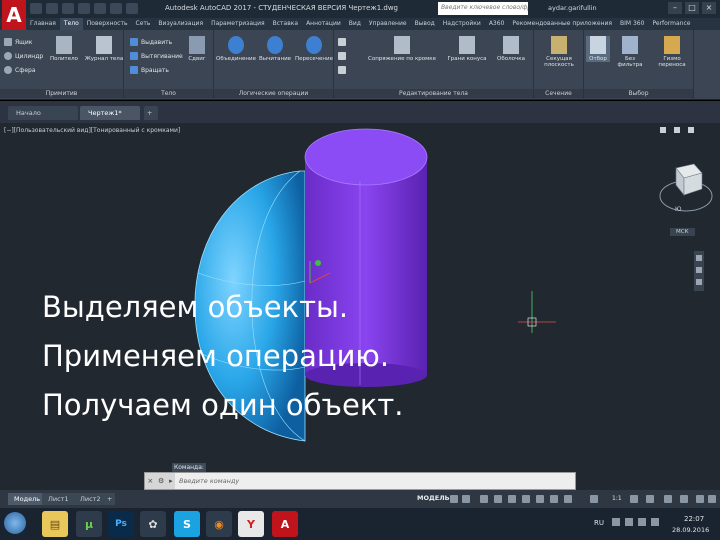  Describe the element at coordinates (433, 93) in the screenshot. I see `solid-editing-panel-title: Редактирование тела` at that location.